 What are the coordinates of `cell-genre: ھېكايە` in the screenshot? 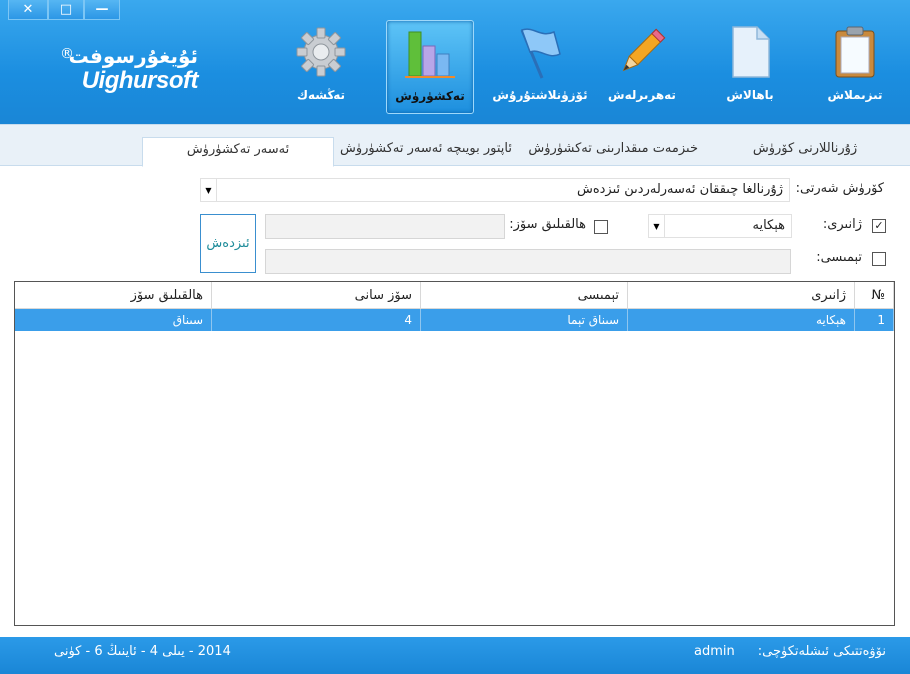 It's located at (741, 319).